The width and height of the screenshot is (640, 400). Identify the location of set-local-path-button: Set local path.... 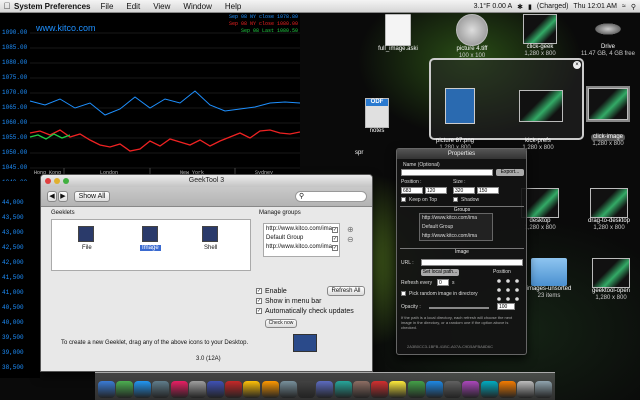
(440, 272).